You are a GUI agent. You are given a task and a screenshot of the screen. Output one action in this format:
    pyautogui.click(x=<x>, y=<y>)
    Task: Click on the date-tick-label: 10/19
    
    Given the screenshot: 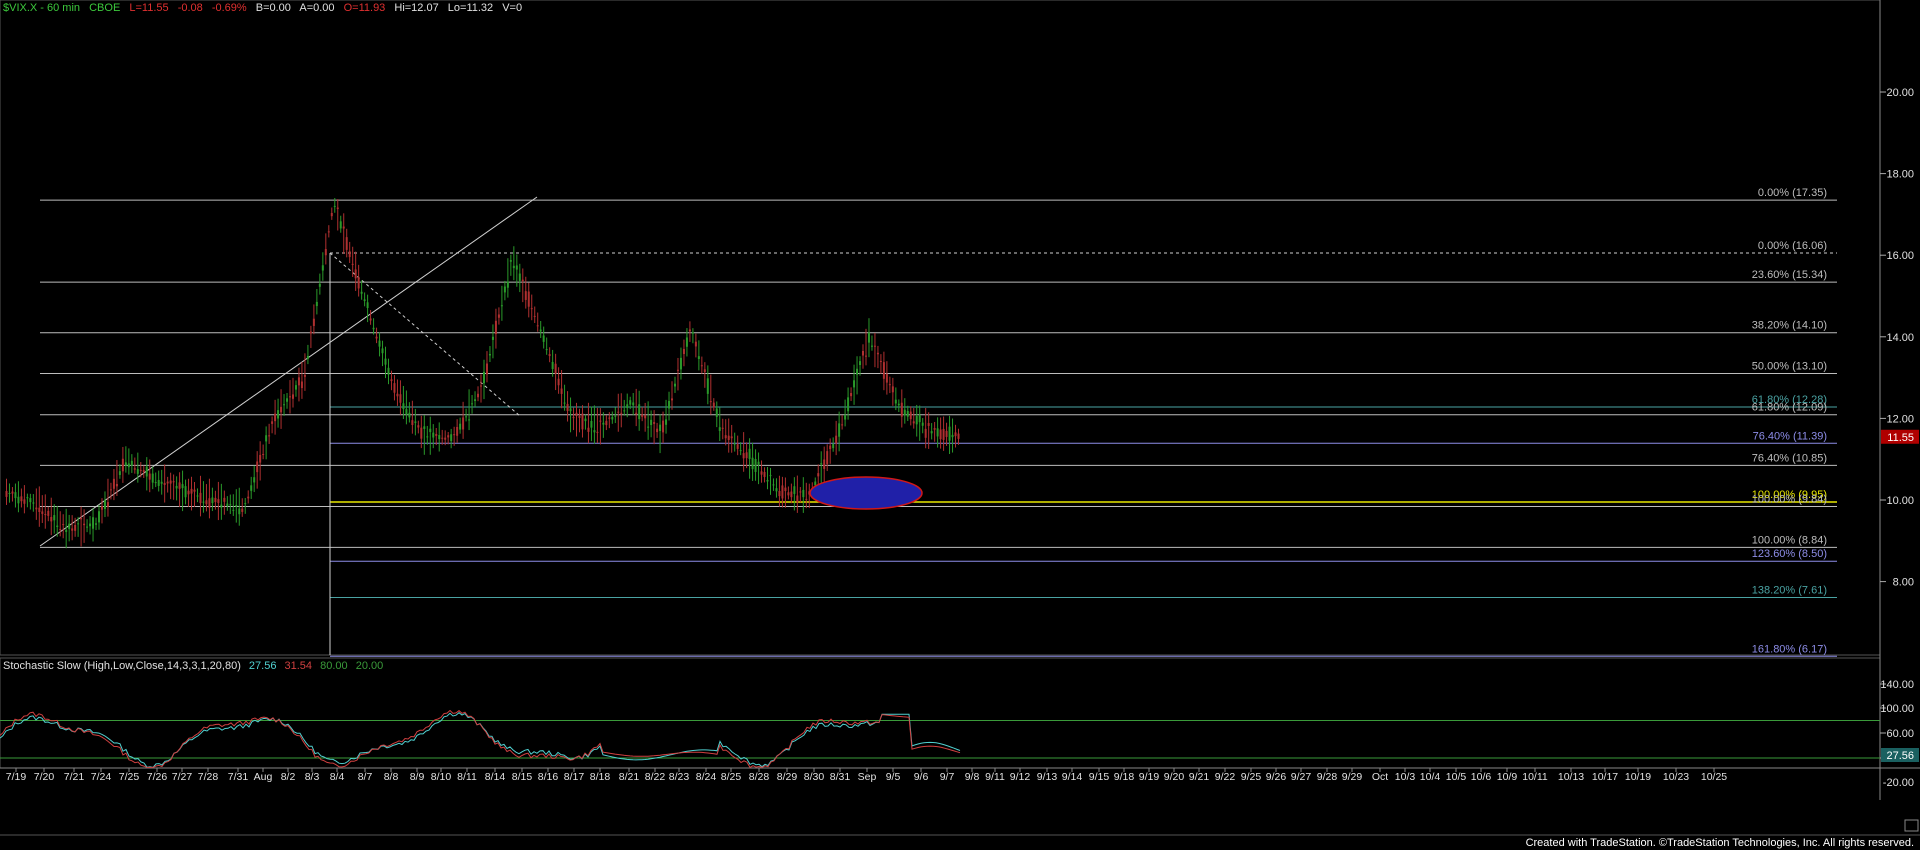 What is the action you would take?
    pyautogui.click(x=1638, y=777)
    